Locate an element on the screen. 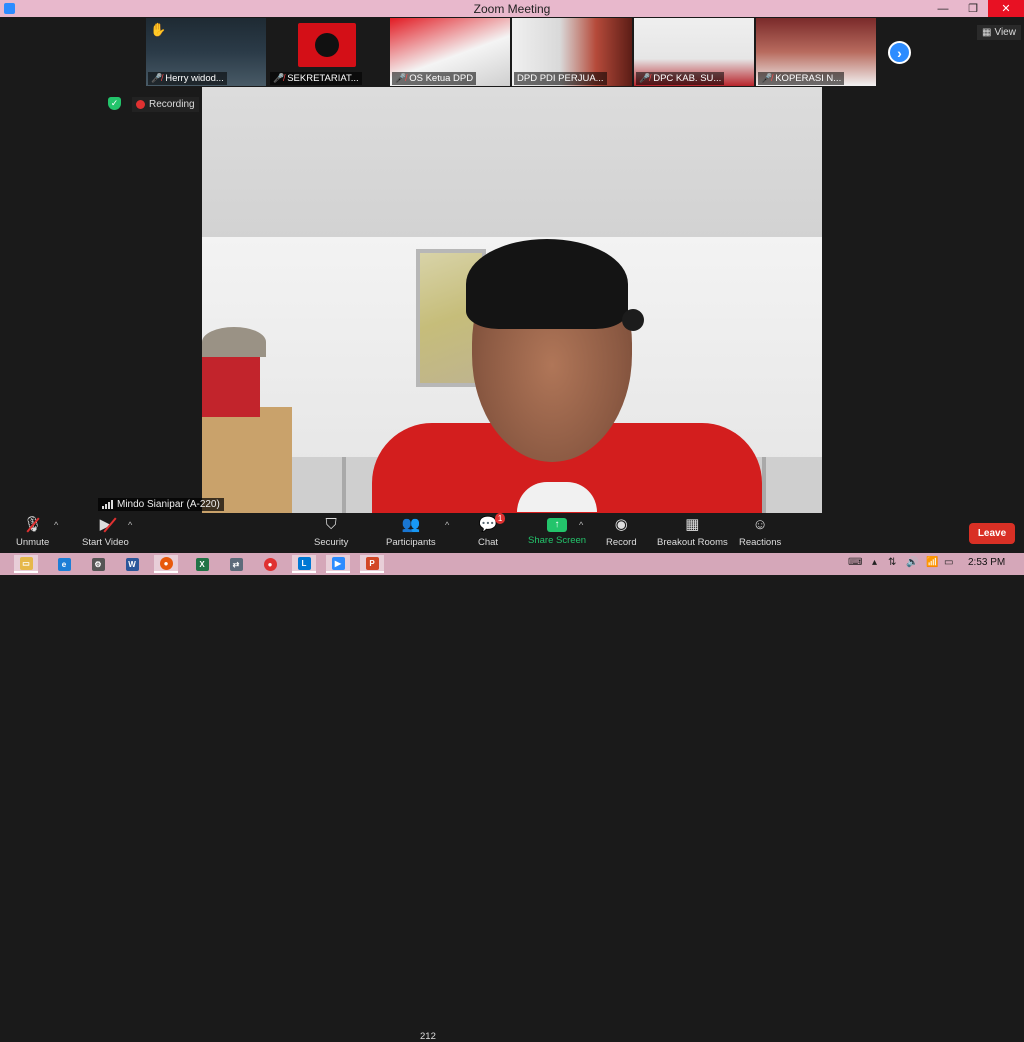 The image size is (1024, 1042). participants-icon: 👥 is located at coordinates (411, 524).